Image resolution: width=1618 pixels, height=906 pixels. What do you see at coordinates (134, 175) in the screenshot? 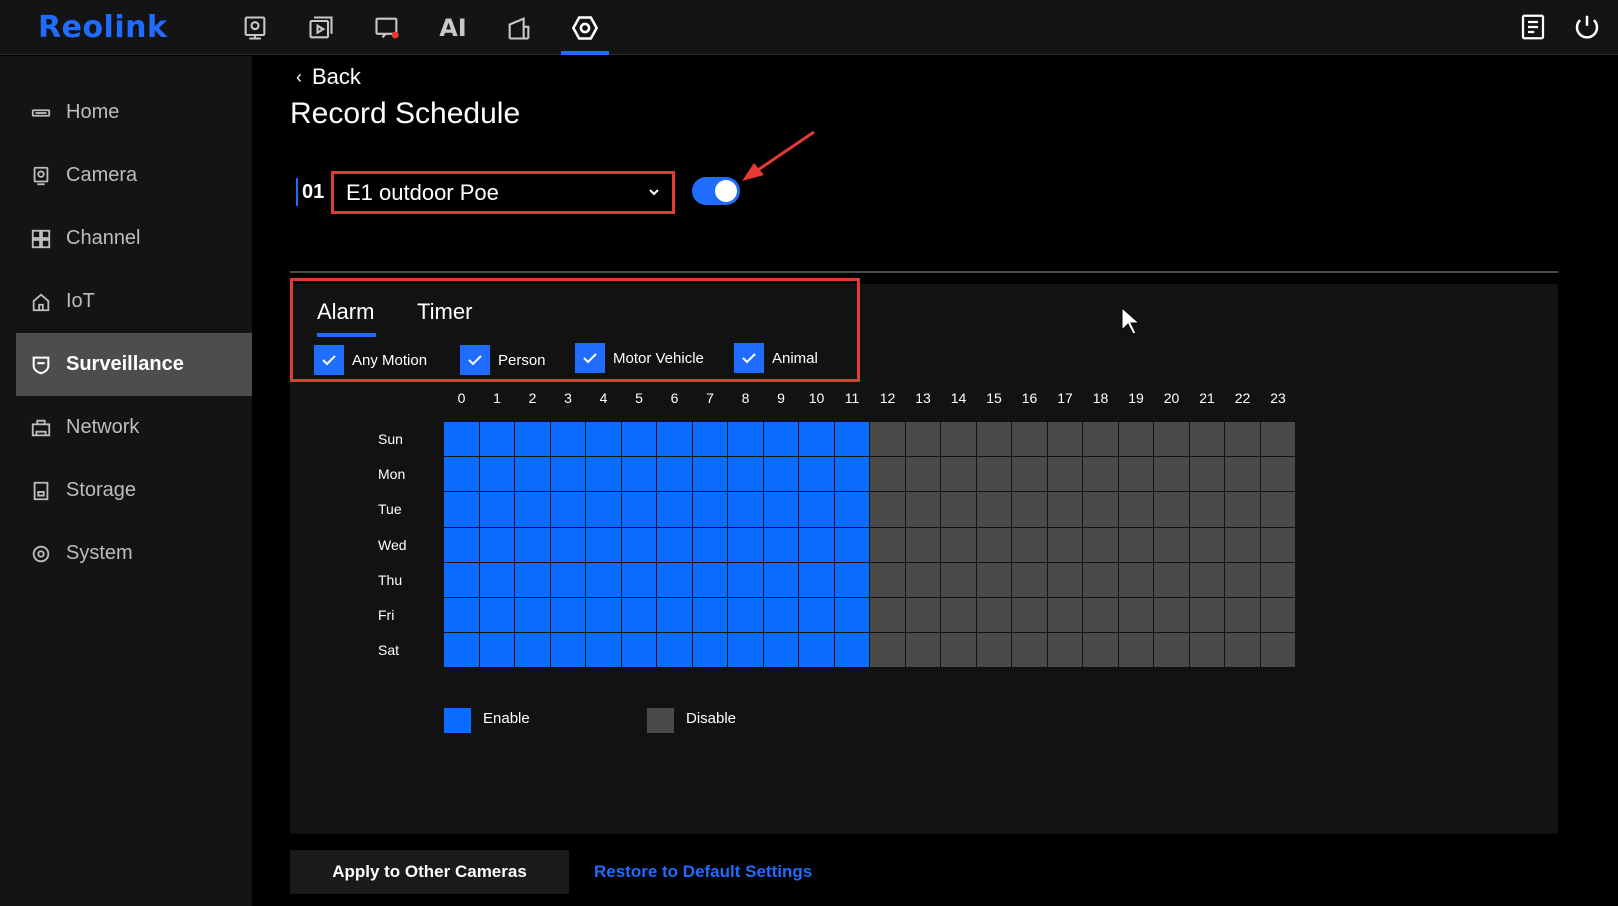
I see `sidebar-item-camera: Camera` at bounding box center [134, 175].